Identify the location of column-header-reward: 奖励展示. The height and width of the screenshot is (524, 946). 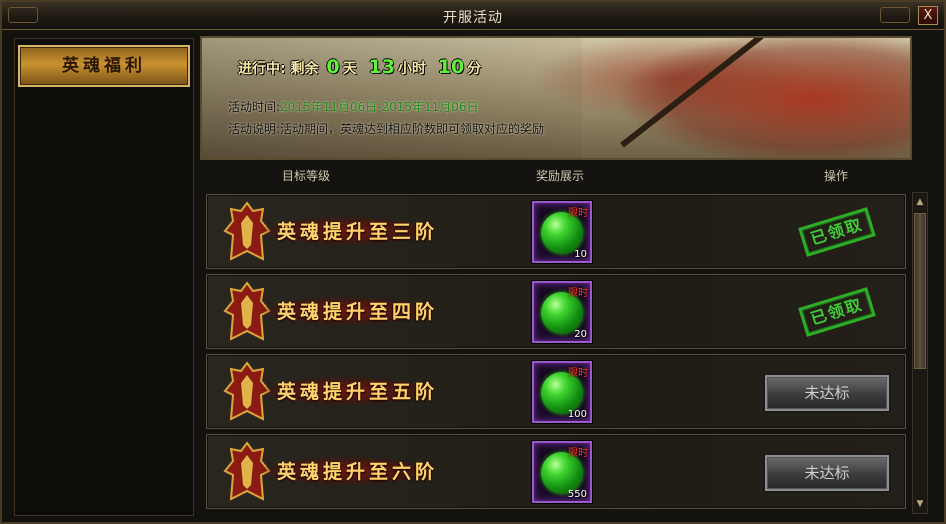
(560, 176).